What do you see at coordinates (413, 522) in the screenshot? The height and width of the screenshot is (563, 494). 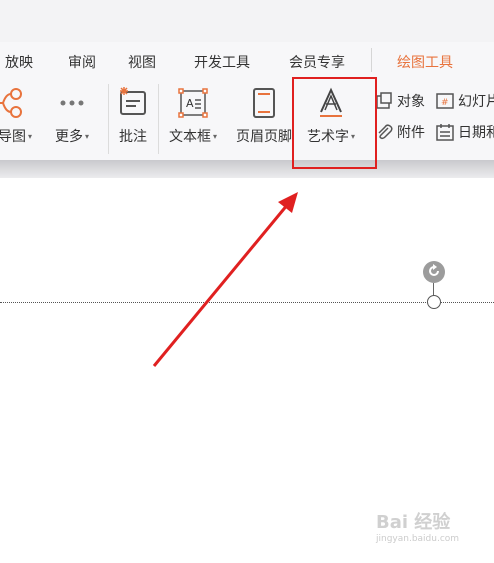 I see `watermark-logo: Bai 经验` at bounding box center [413, 522].